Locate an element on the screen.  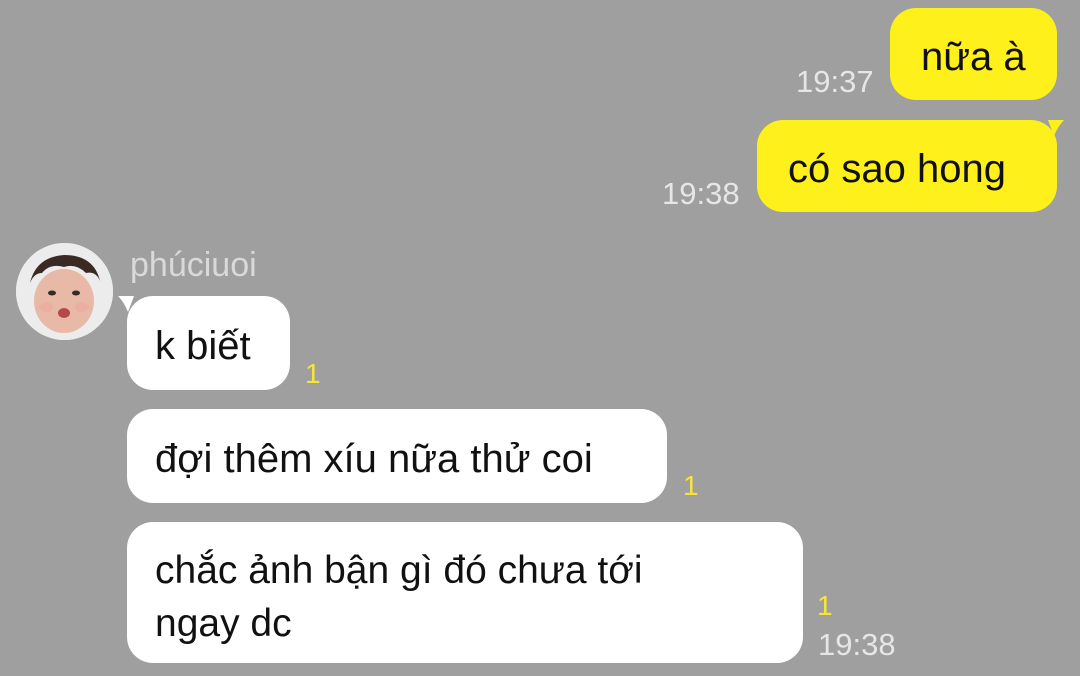
message-text: k biết is located at coordinates (203, 346).